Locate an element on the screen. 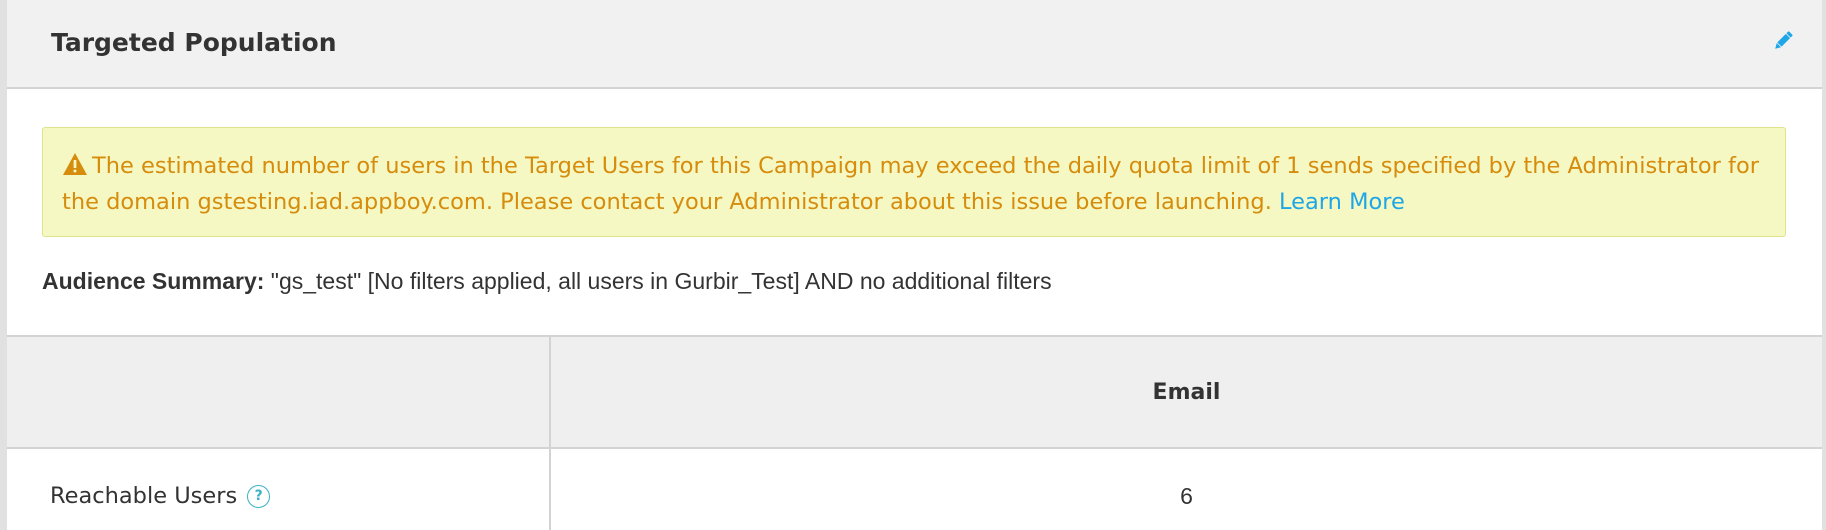 Image resolution: width=1826 pixels, height=530 pixels. reachable-users-value-cell: 6 is located at coordinates (1186, 489).